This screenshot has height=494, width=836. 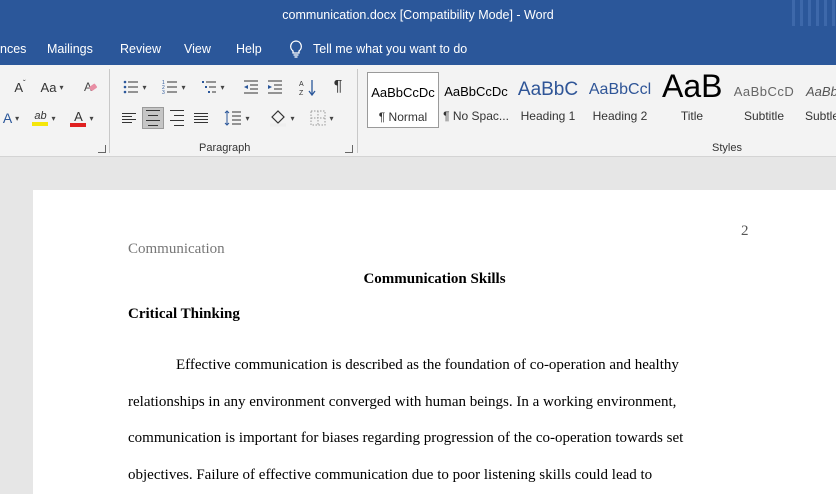 I want to click on page-number: 2, so click(x=745, y=231).